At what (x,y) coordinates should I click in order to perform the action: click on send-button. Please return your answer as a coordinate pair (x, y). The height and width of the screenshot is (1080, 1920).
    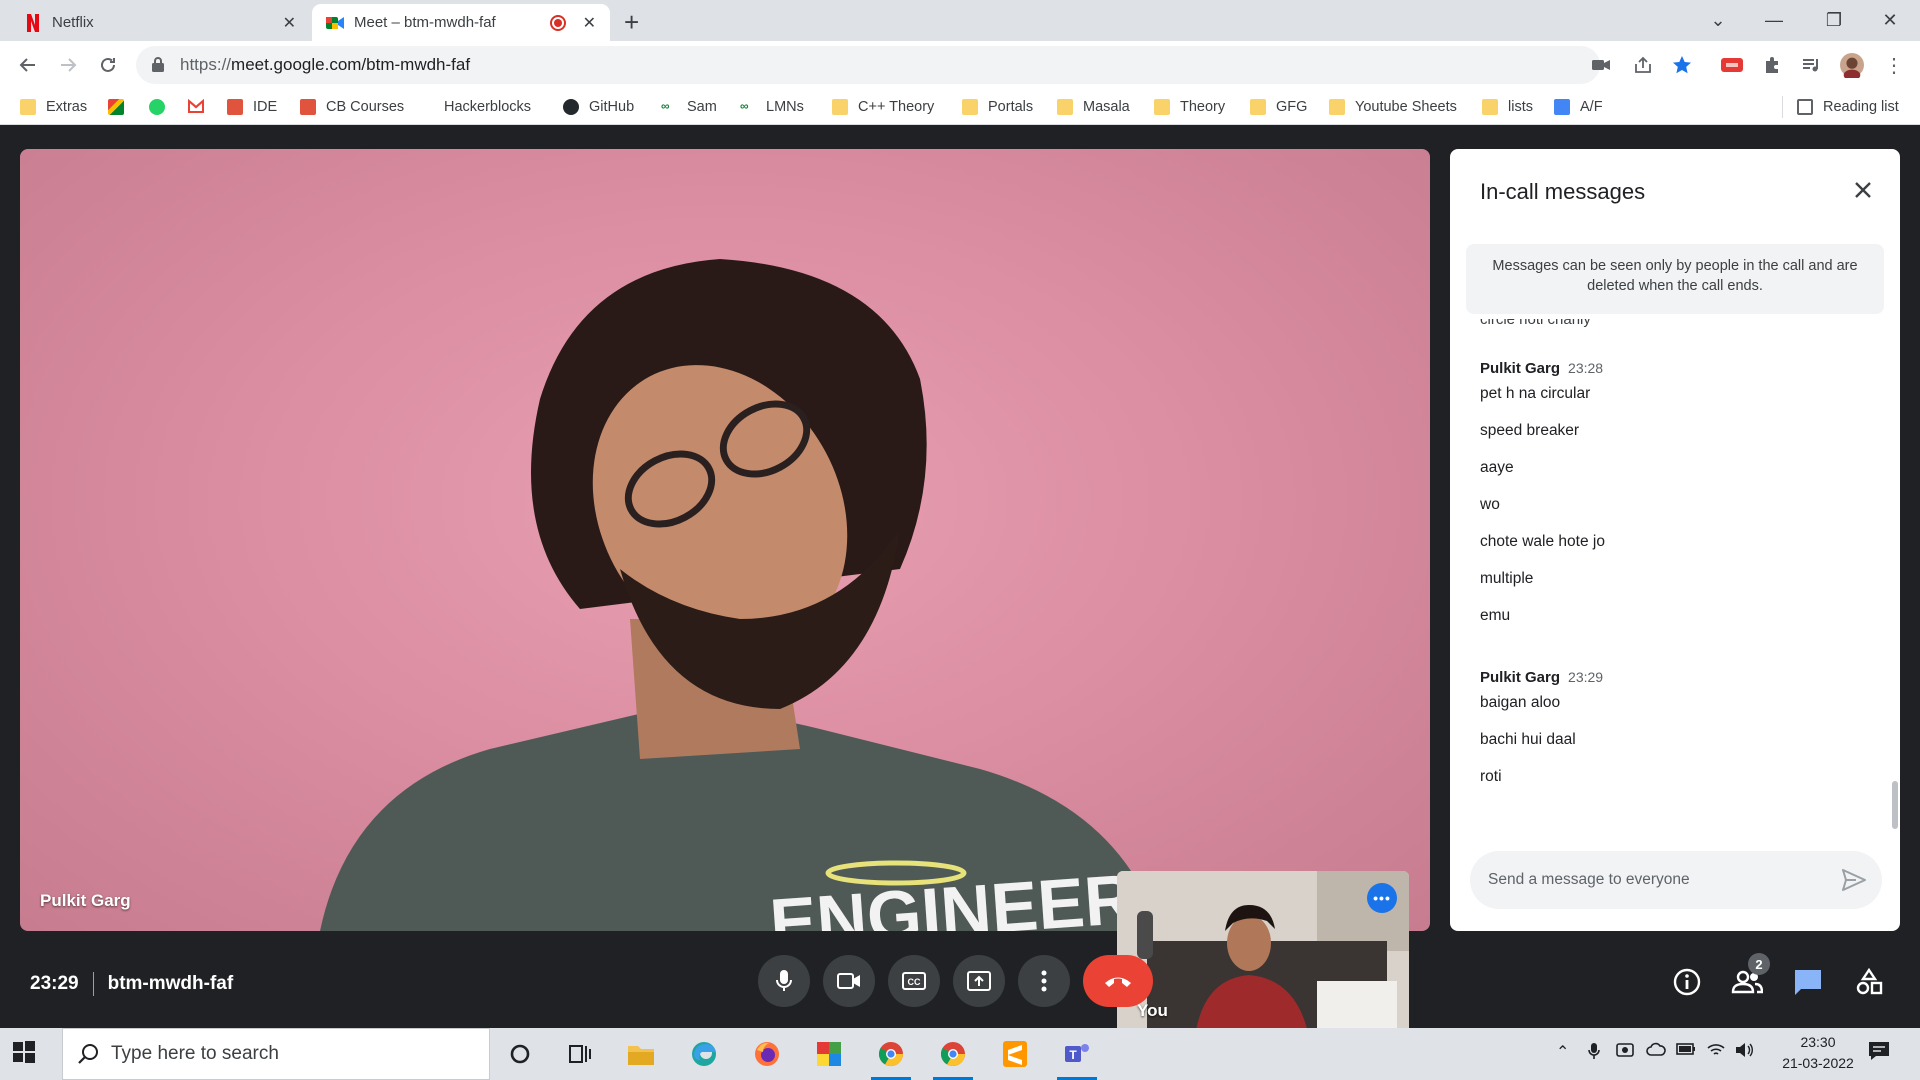
    Looking at the image, I should click on (1854, 880).